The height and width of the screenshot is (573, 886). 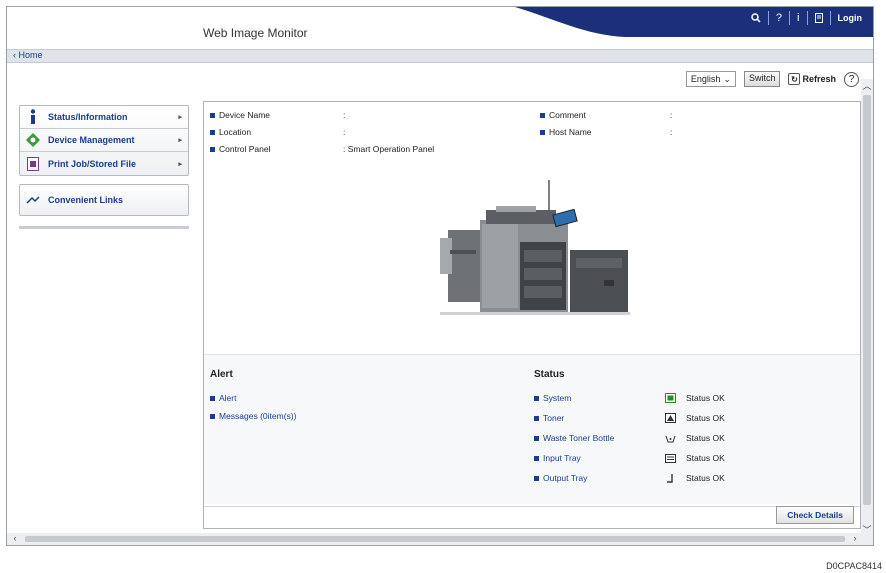 What do you see at coordinates (255, 33) in the screenshot?
I see `app-title: Web Image Monitor` at bounding box center [255, 33].